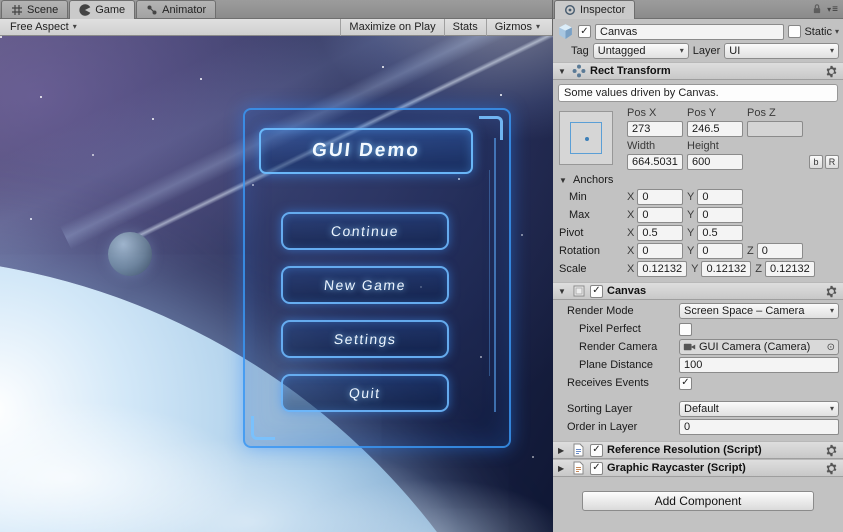 The height and width of the screenshot is (532, 843). Describe the element at coordinates (720, 233) in the screenshot. I see `pivot-y-field: 0.5` at that location.